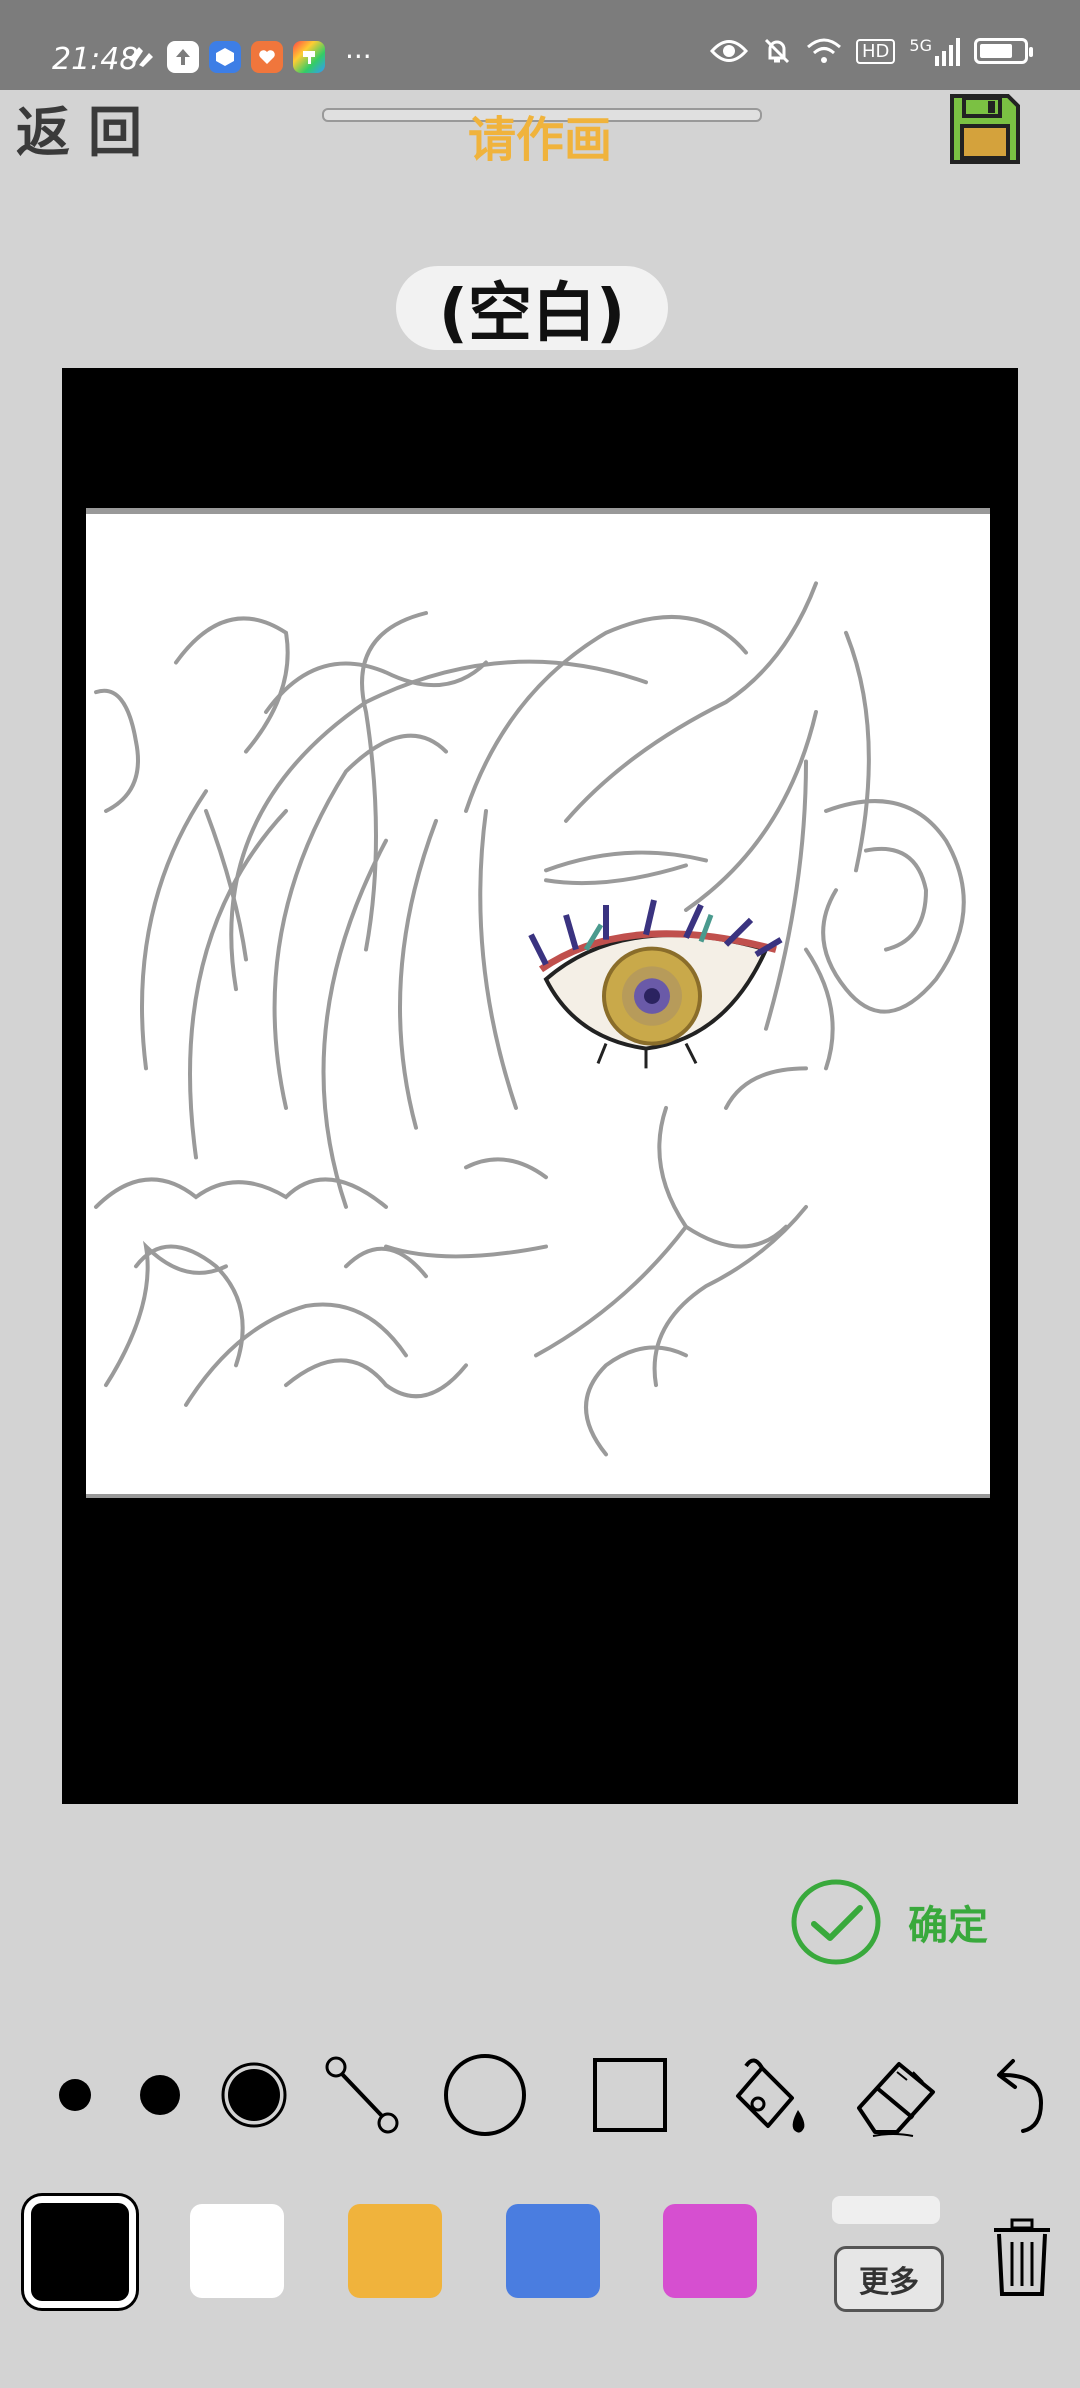 The width and height of the screenshot is (1080, 2388). Describe the element at coordinates (948, 1926) in the screenshot. I see `confirm-label: 确定` at that location.